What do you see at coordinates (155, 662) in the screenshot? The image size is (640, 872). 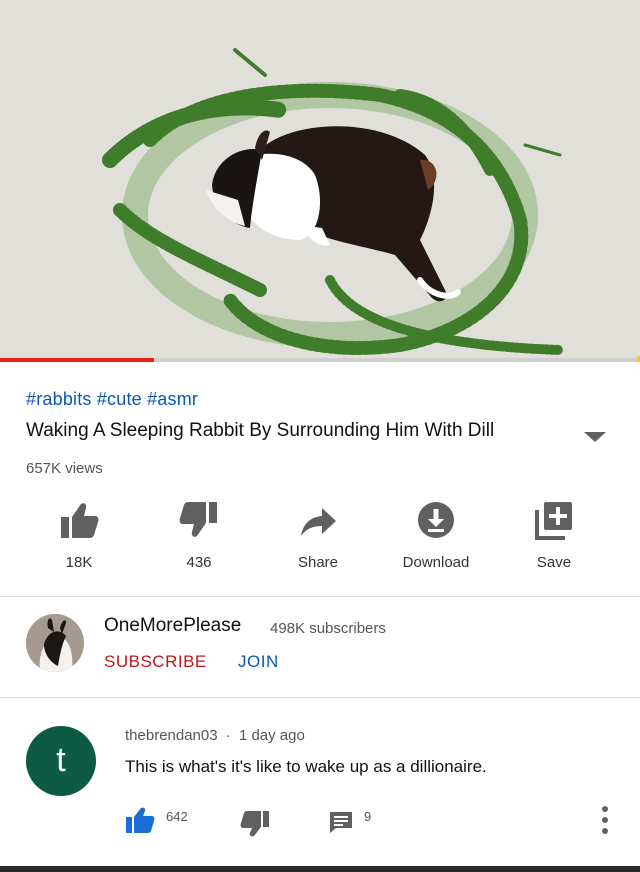 I see `subscribe-button: SUBSCRIBE` at bounding box center [155, 662].